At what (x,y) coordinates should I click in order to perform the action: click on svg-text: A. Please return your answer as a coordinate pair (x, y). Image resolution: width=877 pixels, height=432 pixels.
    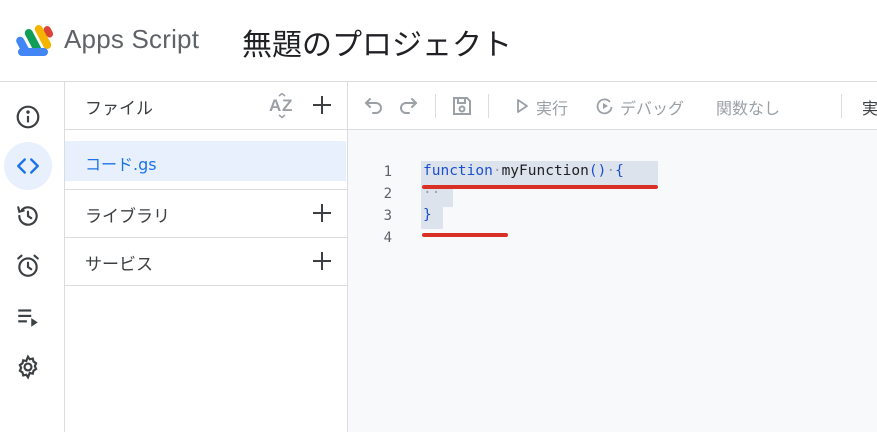
    Looking at the image, I should click on (275, 105).